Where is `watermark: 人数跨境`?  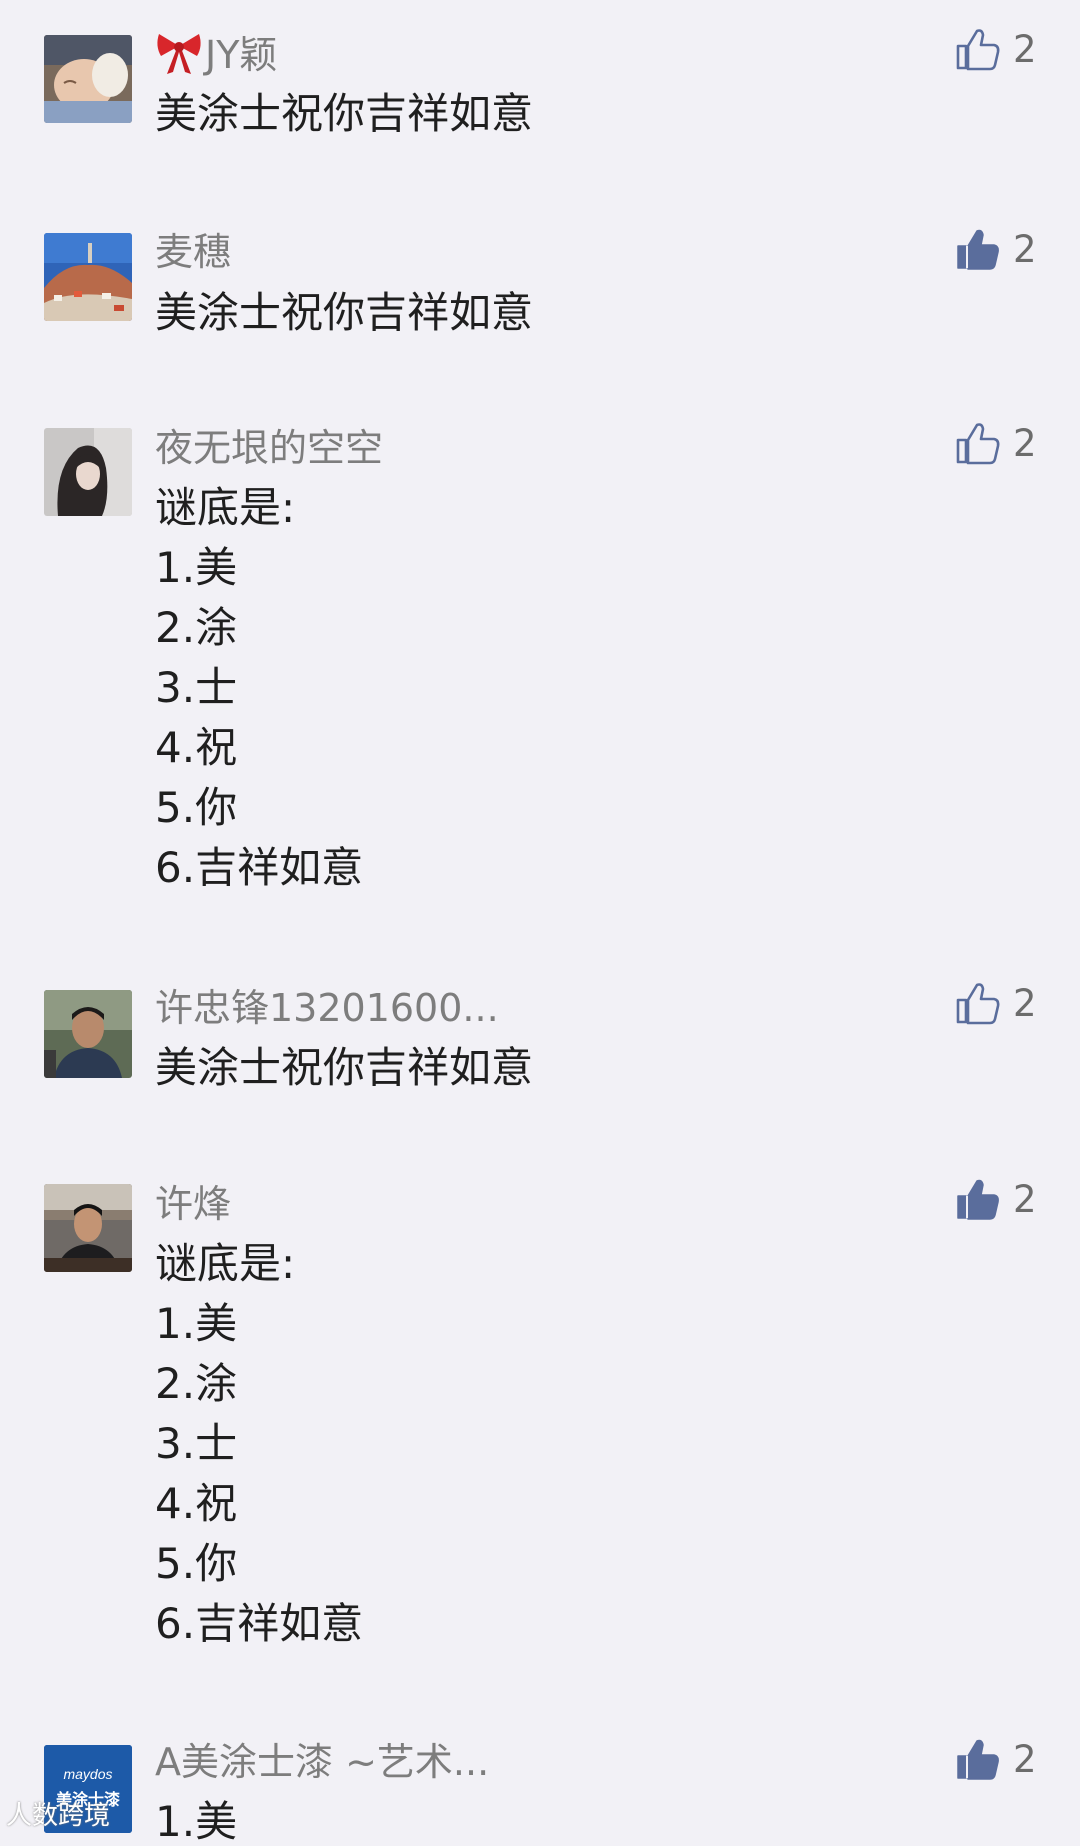 watermark: 人数跨境 is located at coordinates (58, 1816).